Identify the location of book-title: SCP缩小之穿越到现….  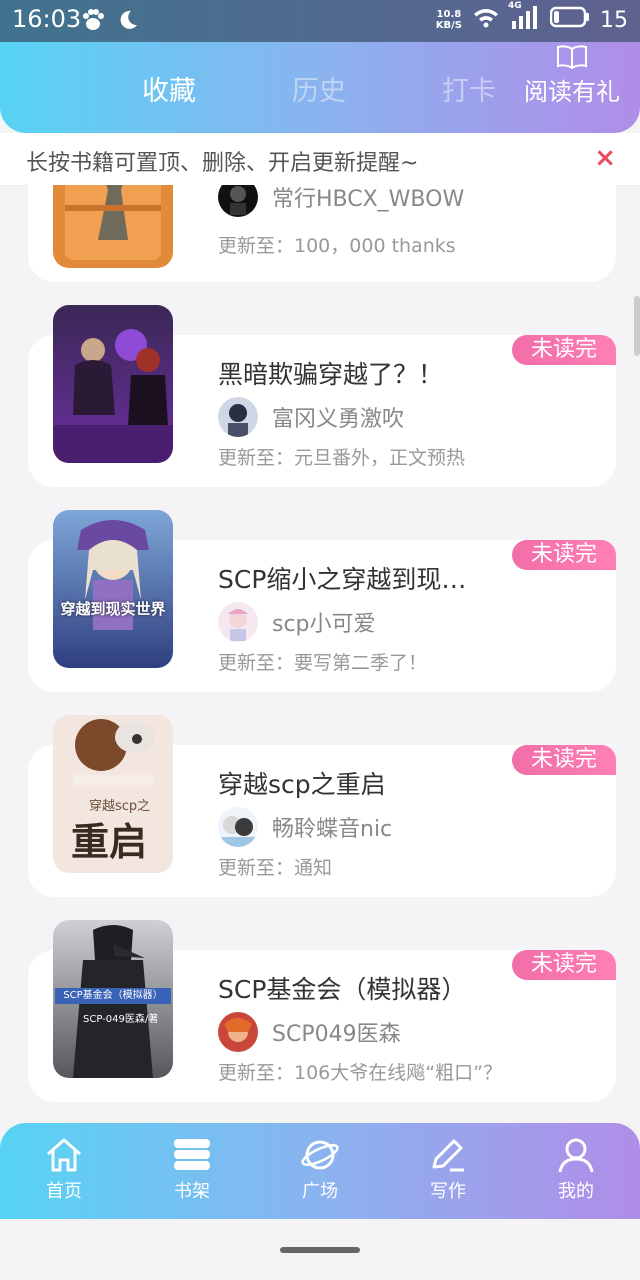
(342, 579).